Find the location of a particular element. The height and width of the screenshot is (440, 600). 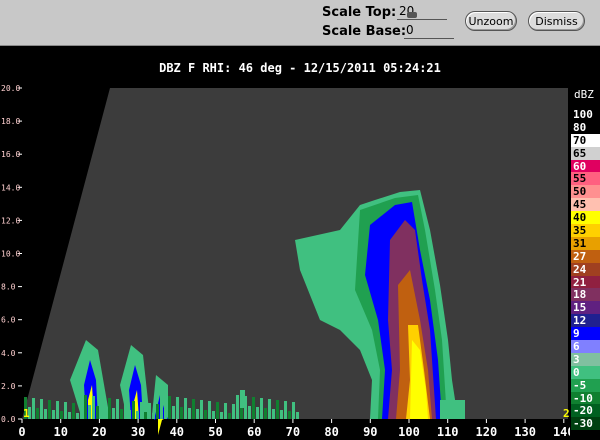

x-tick-label: 60 is located at coordinates (254, 432).